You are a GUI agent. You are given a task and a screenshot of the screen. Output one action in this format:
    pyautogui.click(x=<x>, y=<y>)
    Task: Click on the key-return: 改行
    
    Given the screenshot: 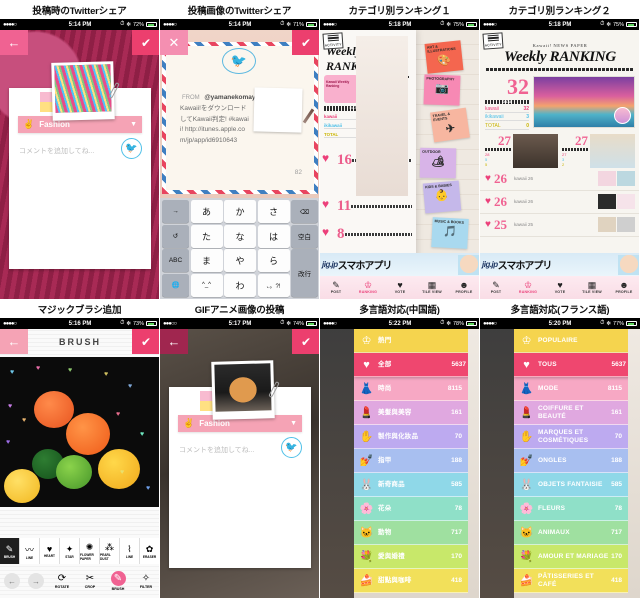 What is the action you would take?
    pyautogui.click(x=304, y=273)
    